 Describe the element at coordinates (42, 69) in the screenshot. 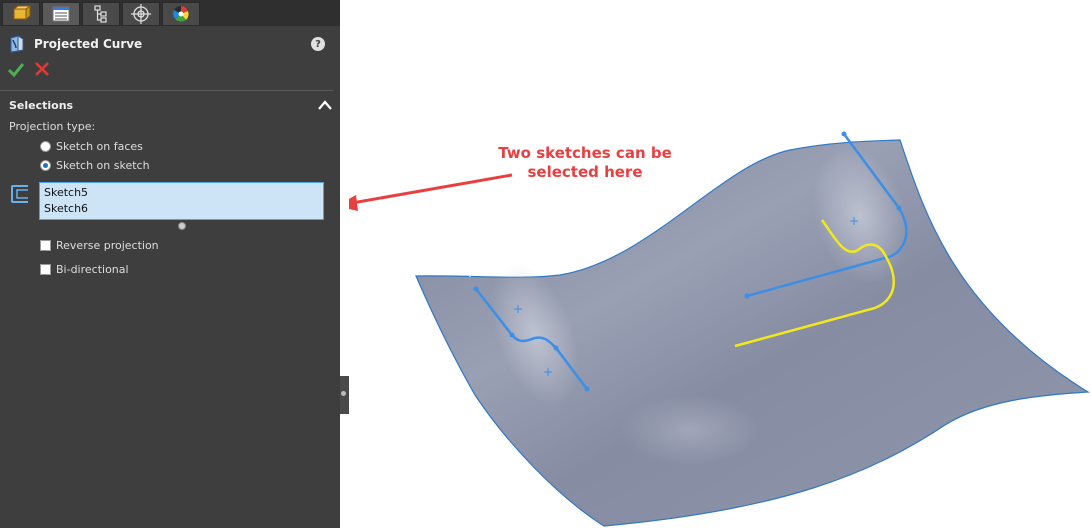

I see `cancel-x-icon` at that location.